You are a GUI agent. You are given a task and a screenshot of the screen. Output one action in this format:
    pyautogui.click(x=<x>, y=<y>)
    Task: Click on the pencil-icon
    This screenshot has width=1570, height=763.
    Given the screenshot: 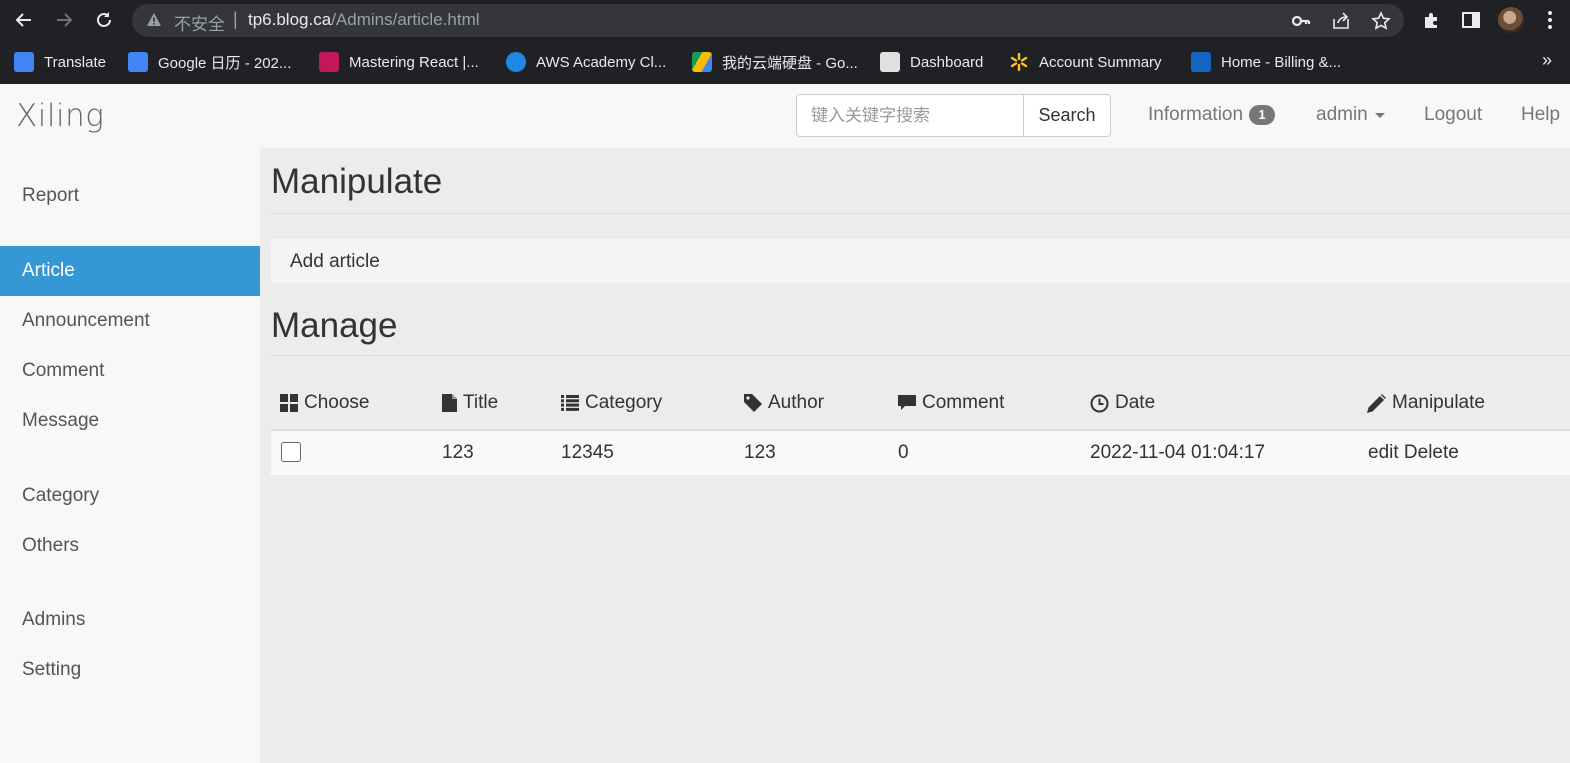 What is the action you would take?
    pyautogui.click(x=1376, y=403)
    